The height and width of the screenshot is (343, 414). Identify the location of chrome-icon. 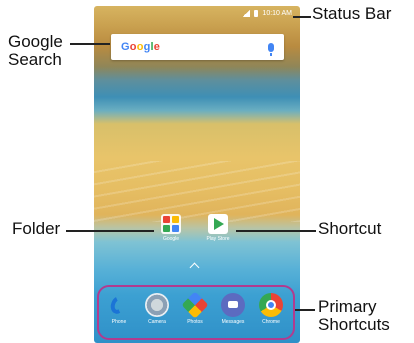
(271, 305).